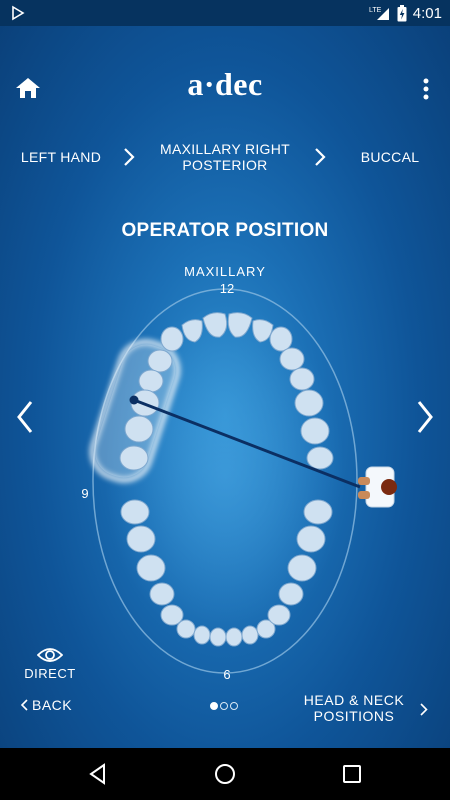 The image size is (450, 800). I want to click on more-vert-icon, so click(426, 89).